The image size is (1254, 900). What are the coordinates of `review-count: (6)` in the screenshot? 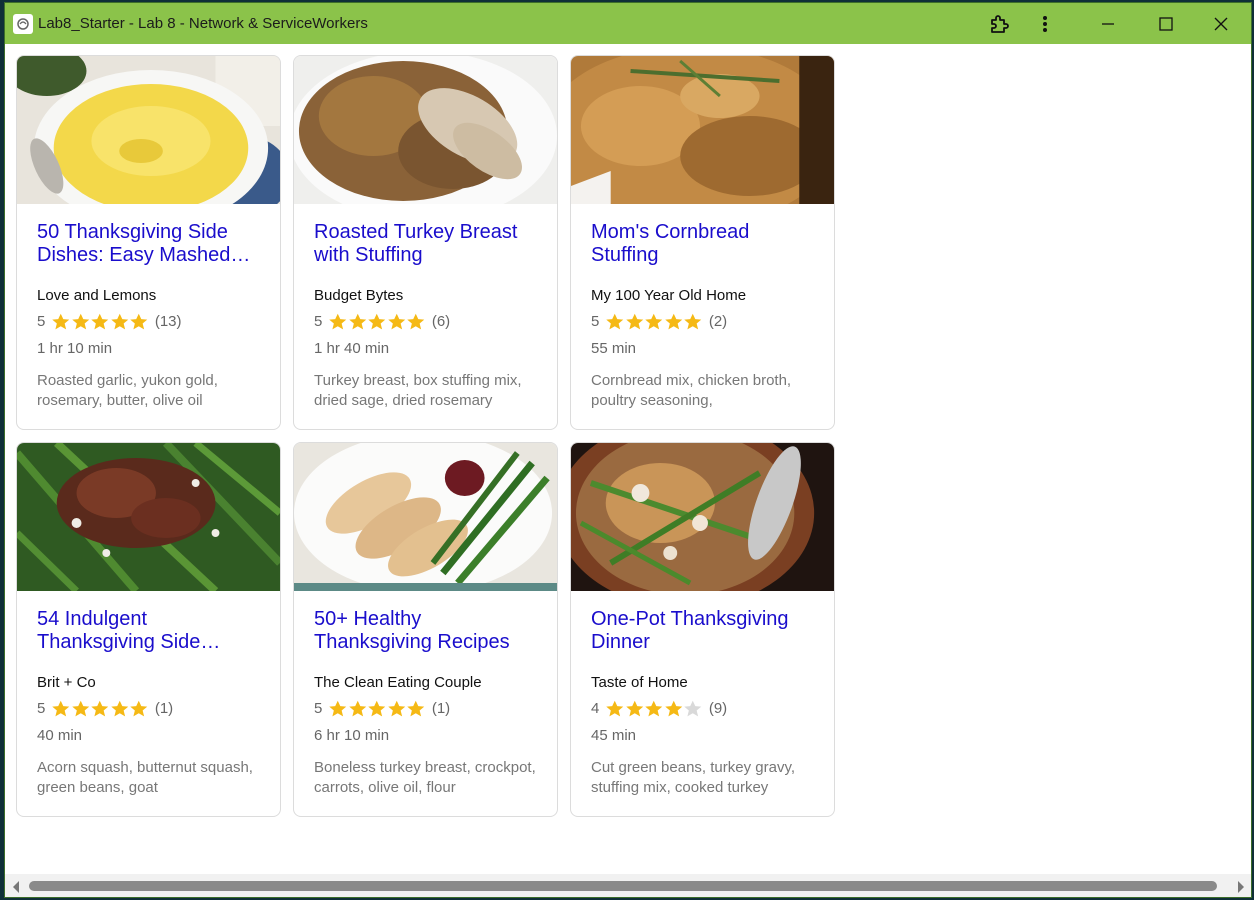 It's located at (441, 321).